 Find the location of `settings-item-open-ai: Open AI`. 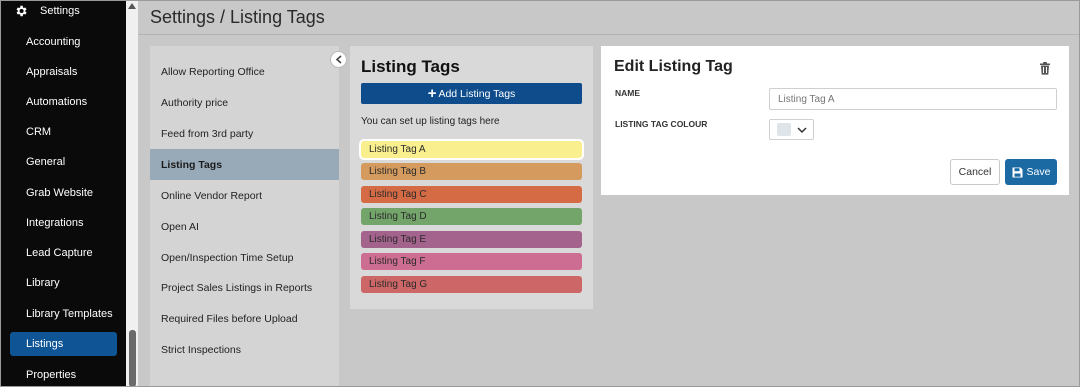

settings-item-open-ai: Open AI is located at coordinates (244, 226).